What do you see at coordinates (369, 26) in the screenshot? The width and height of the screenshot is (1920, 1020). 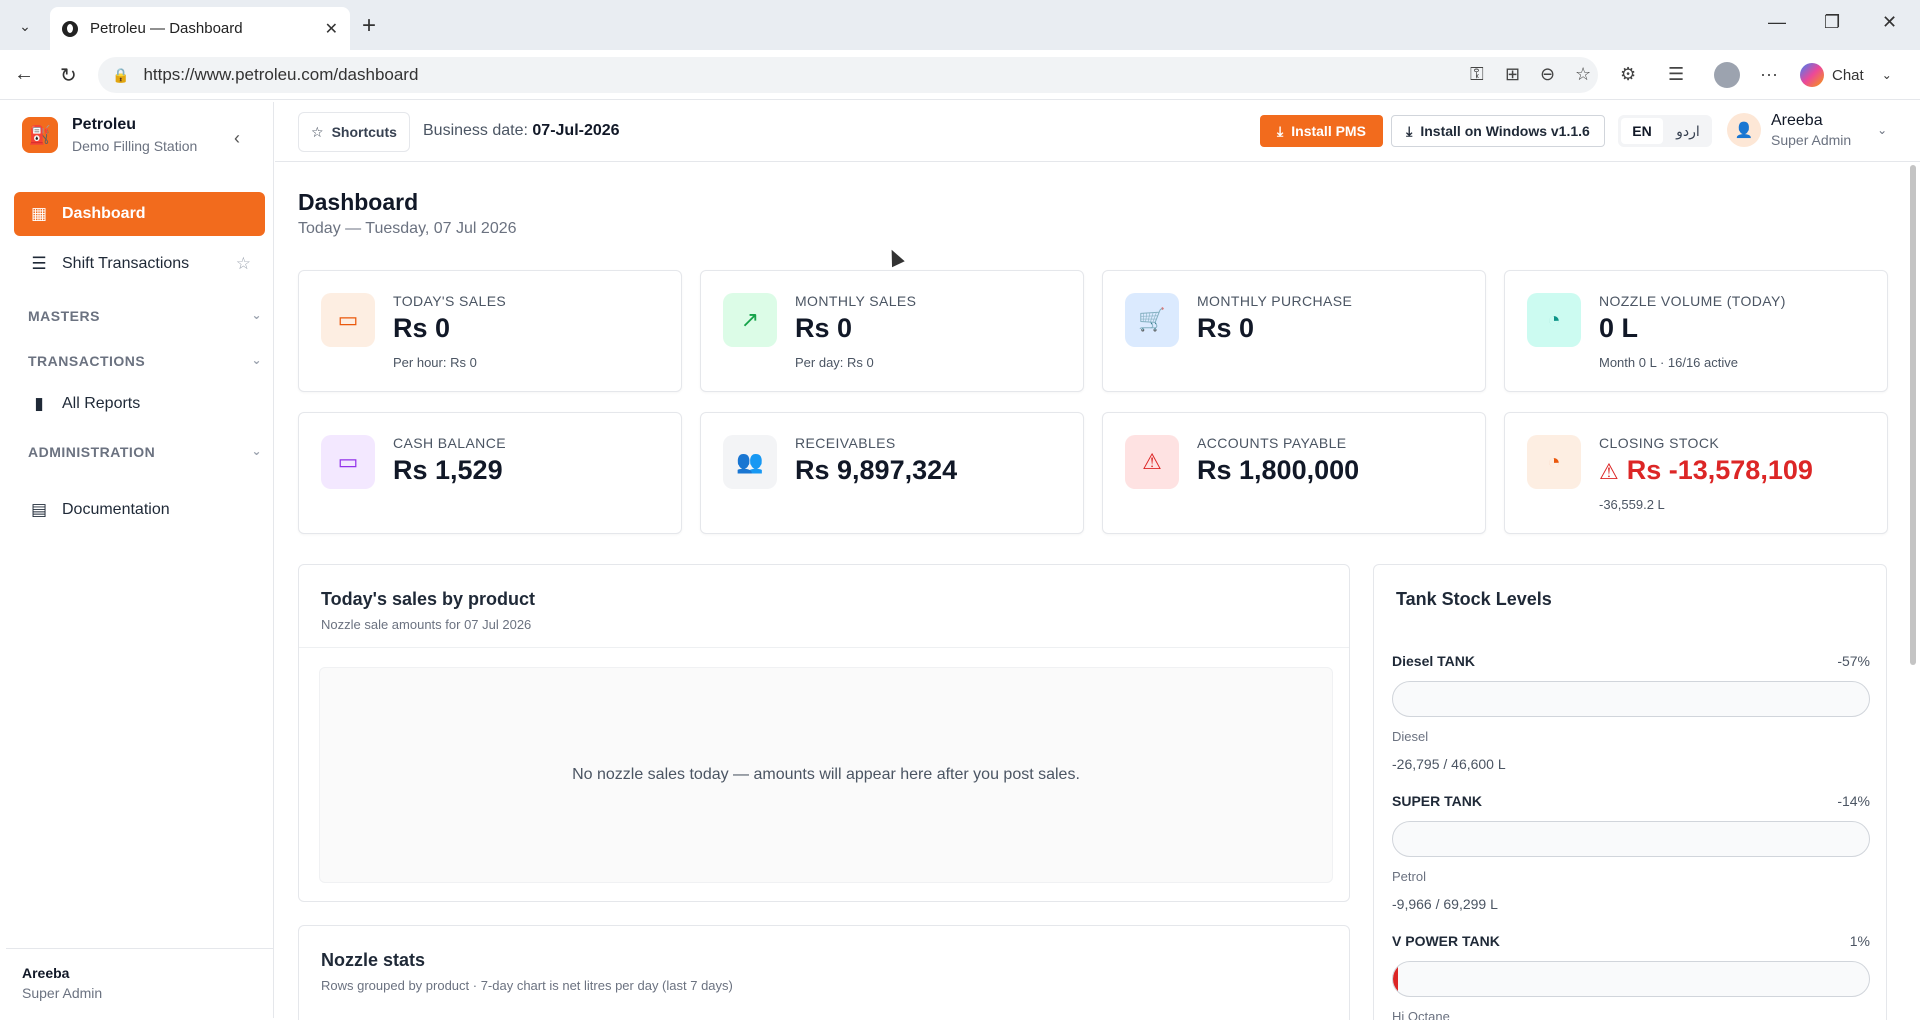 I see `new-tab-plus-icon: +` at bounding box center [369, 26].